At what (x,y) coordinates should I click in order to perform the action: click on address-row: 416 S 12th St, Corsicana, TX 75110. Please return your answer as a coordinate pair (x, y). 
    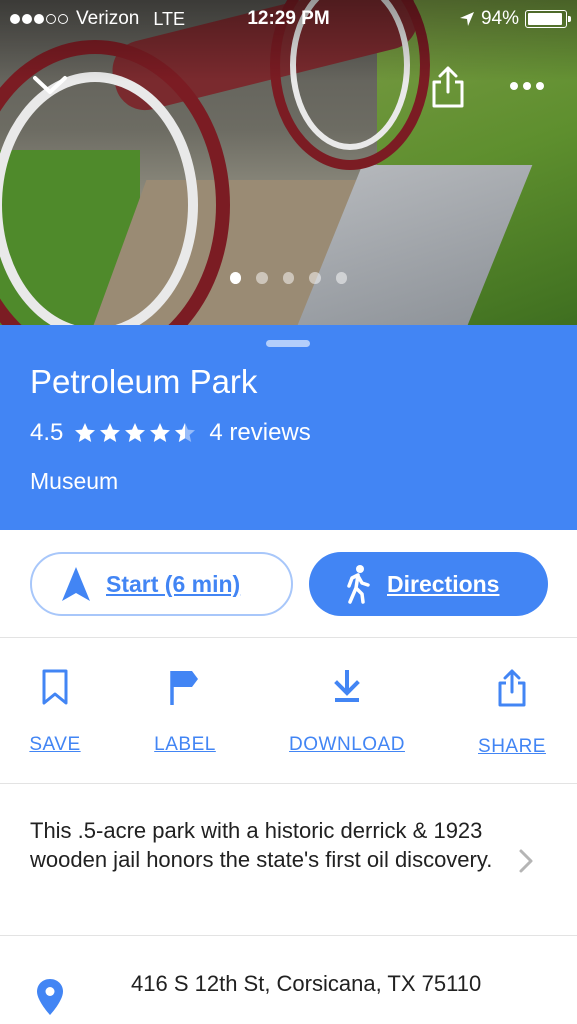
    Looking at the image, I should click on (288, 980).